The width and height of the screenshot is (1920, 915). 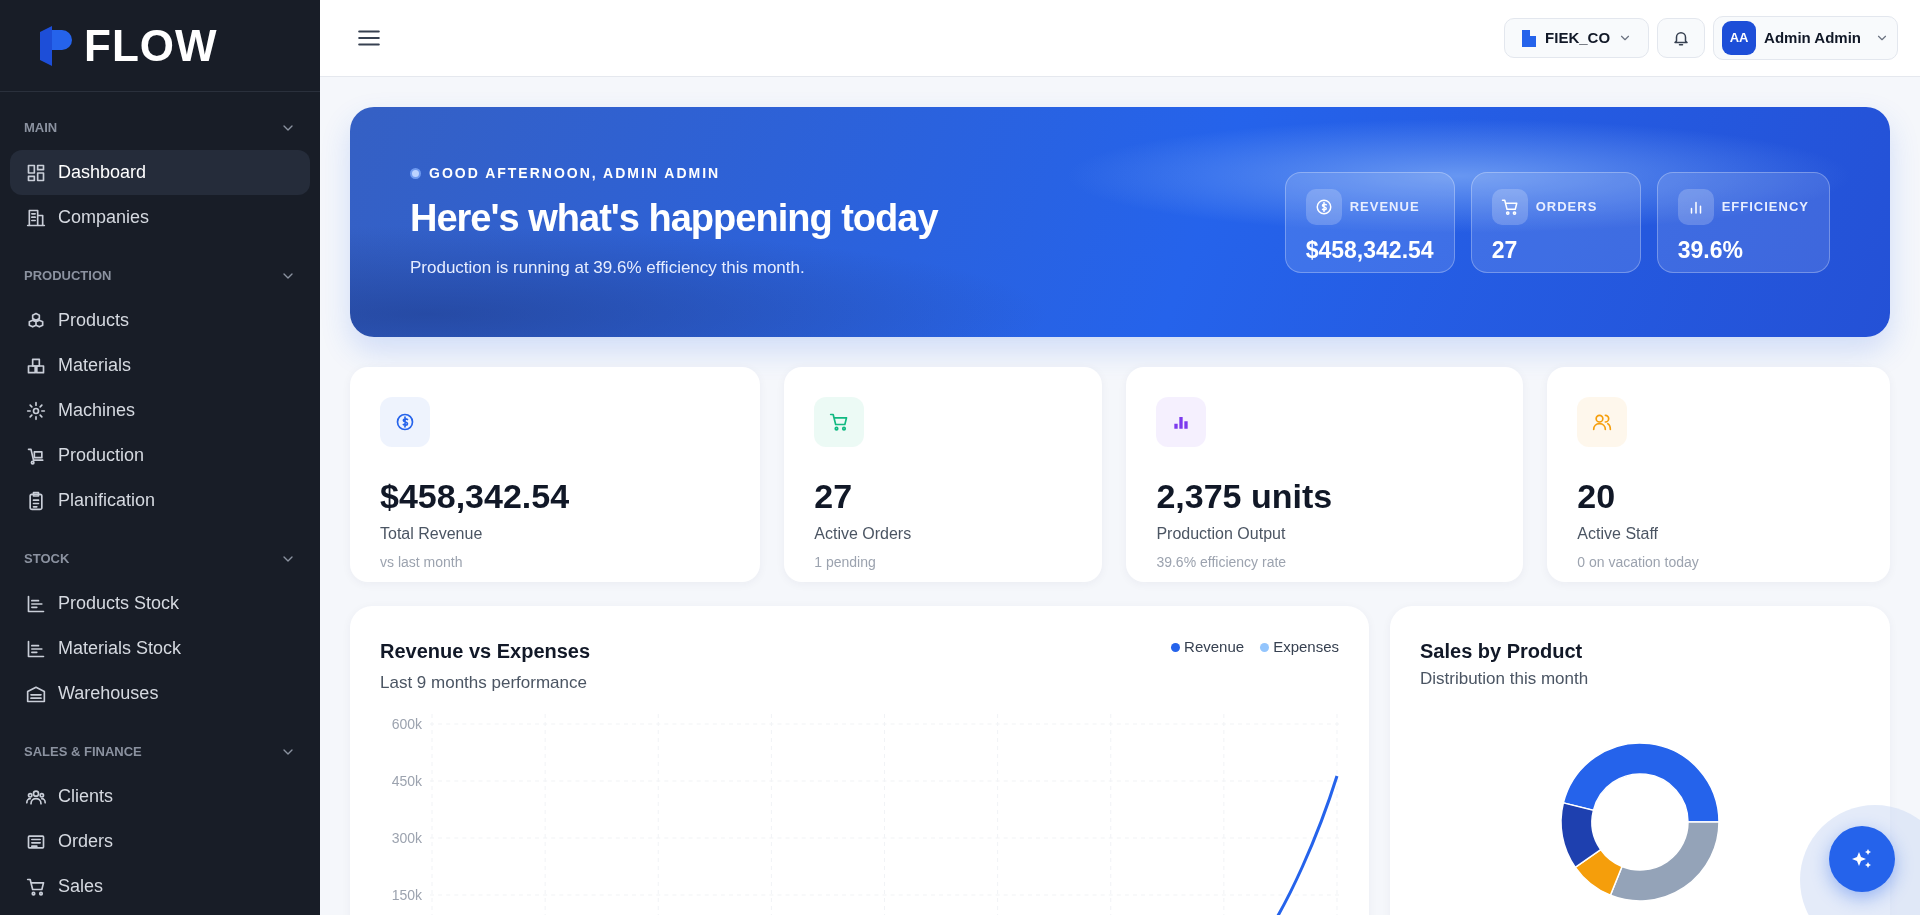 I want to click on section-header: PRODUCTION, so click(x=160, y=276).